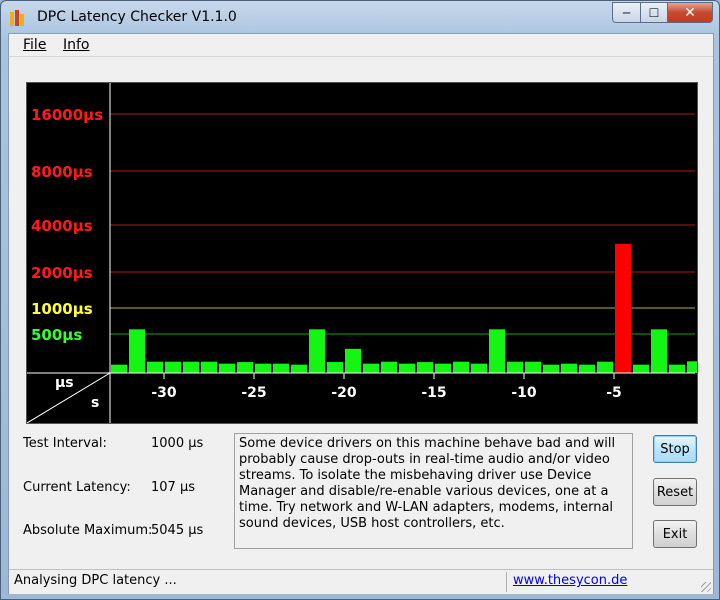 The height and width of the screenshot is (600, 720). What do you see at coordinates (614, 393) in the screenshot?
I see `x-tick-label: -5` at bounding box center [614, 393].